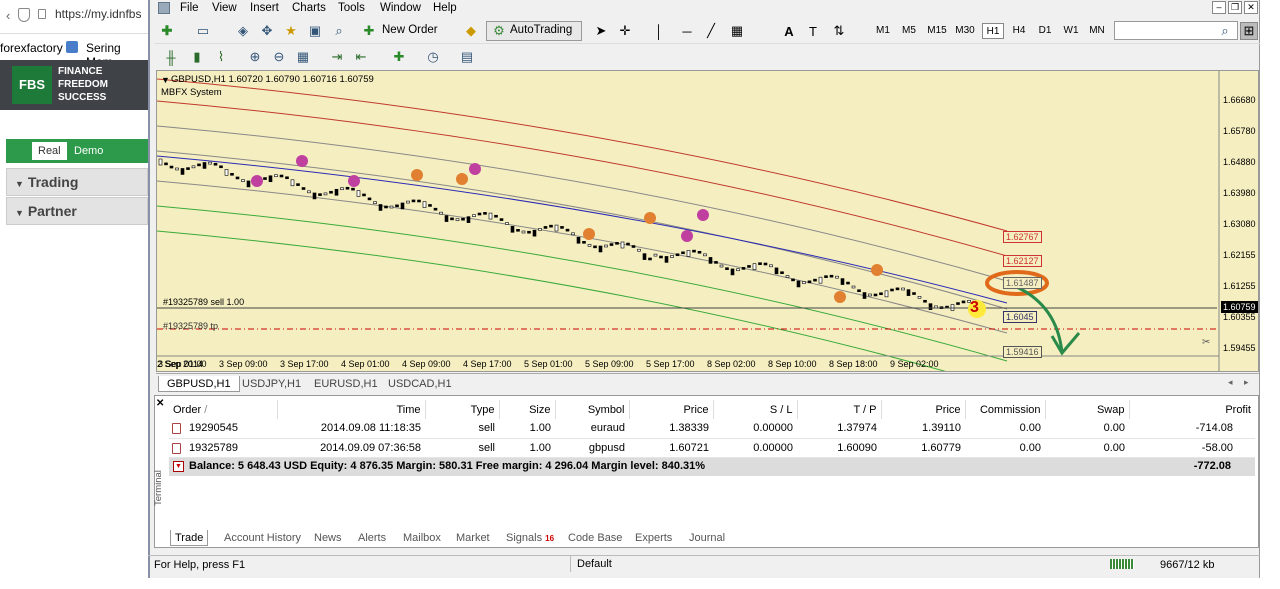 The width and height of the screenshot is (1280, 589). Describe the element at coordinates (937, 31) in the screenshot. I see `tf-m15: M15` at that location.